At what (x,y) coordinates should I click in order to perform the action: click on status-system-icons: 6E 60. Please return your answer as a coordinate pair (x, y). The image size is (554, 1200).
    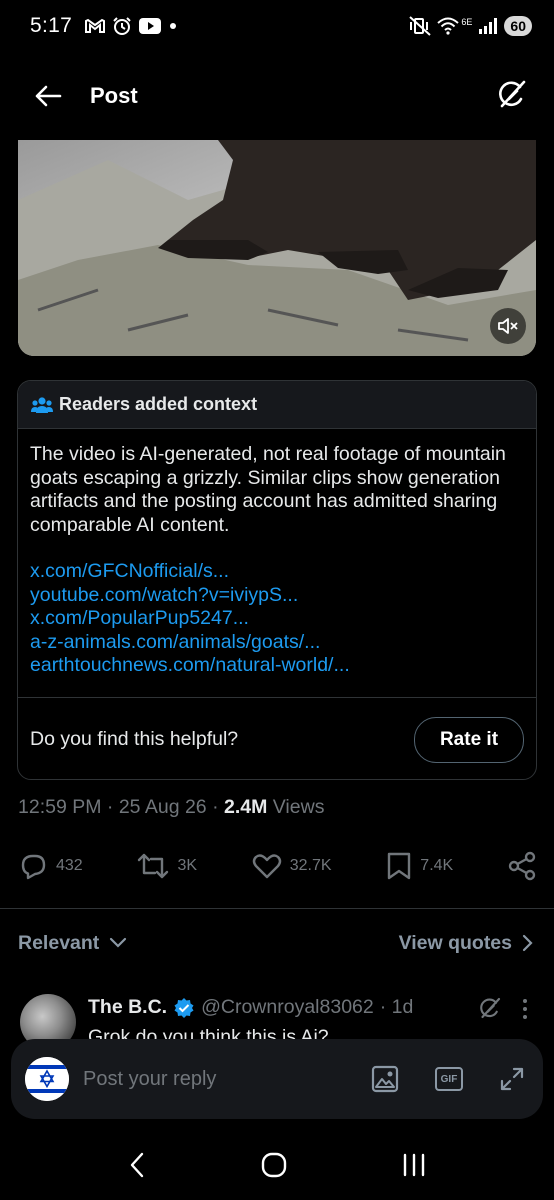
    Looking at the image, I should click on (470, 26).